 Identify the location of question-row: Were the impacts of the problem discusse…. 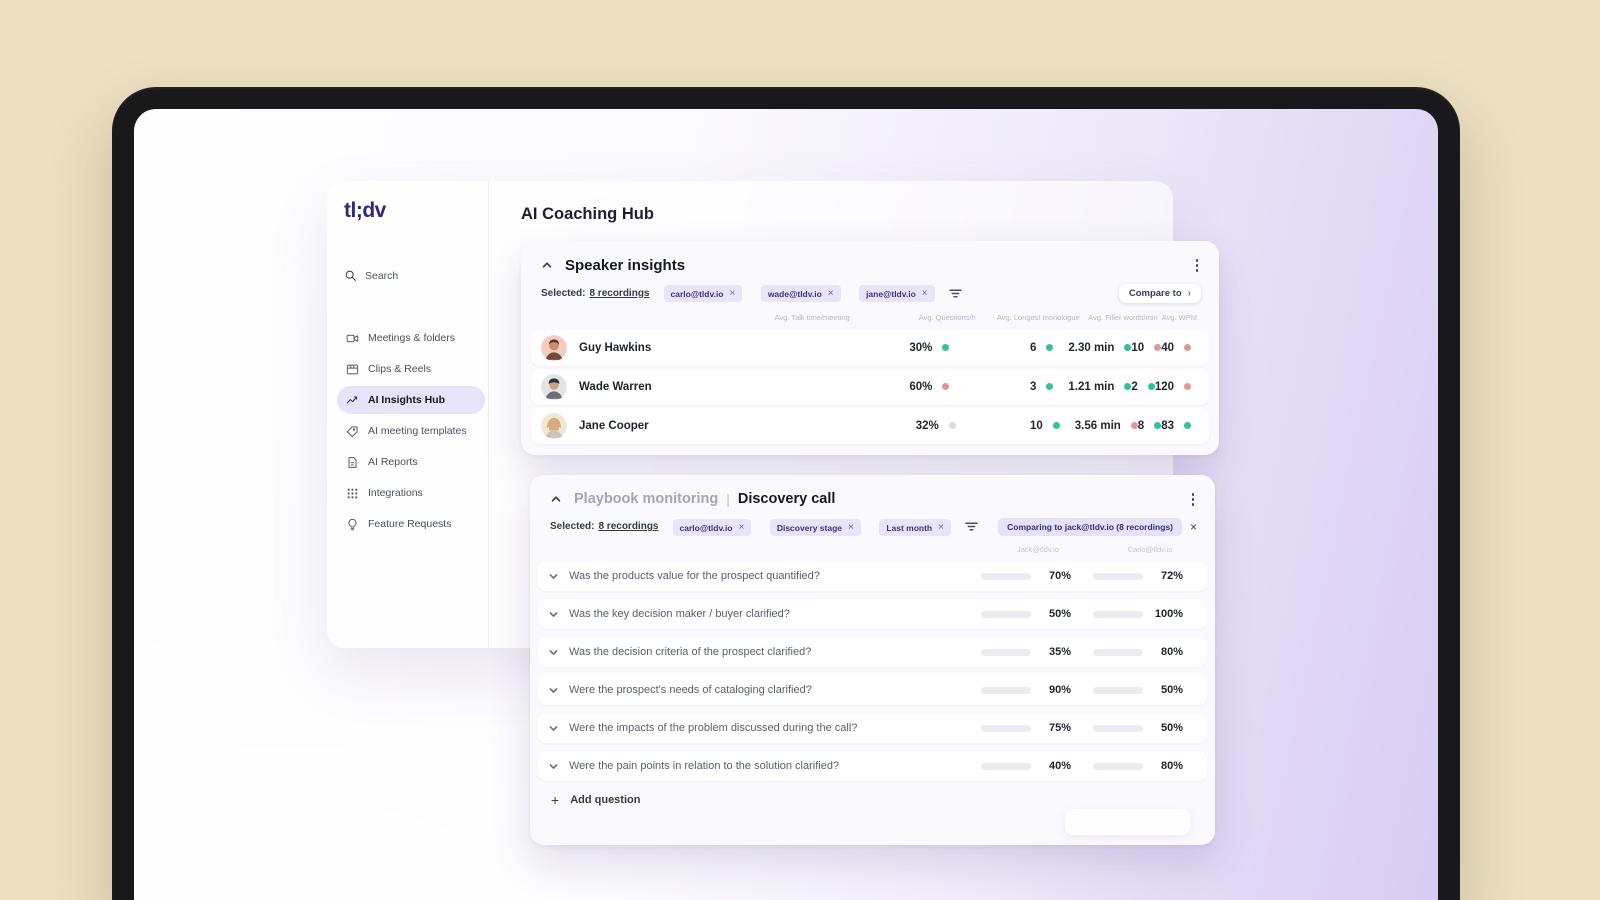
(872, 728).